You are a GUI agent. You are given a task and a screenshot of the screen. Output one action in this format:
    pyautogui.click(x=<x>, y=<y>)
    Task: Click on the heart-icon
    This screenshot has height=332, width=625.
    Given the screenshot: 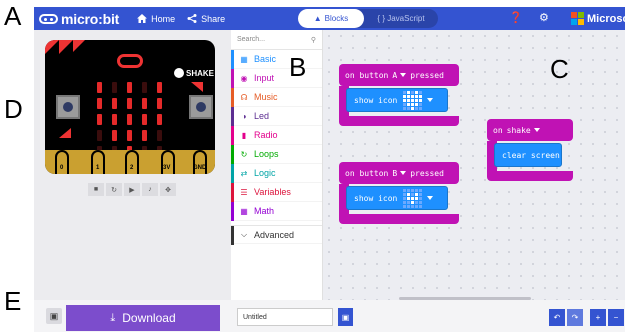 What is the action you would take?
    pyautogui.click(x=413, y=100)
    